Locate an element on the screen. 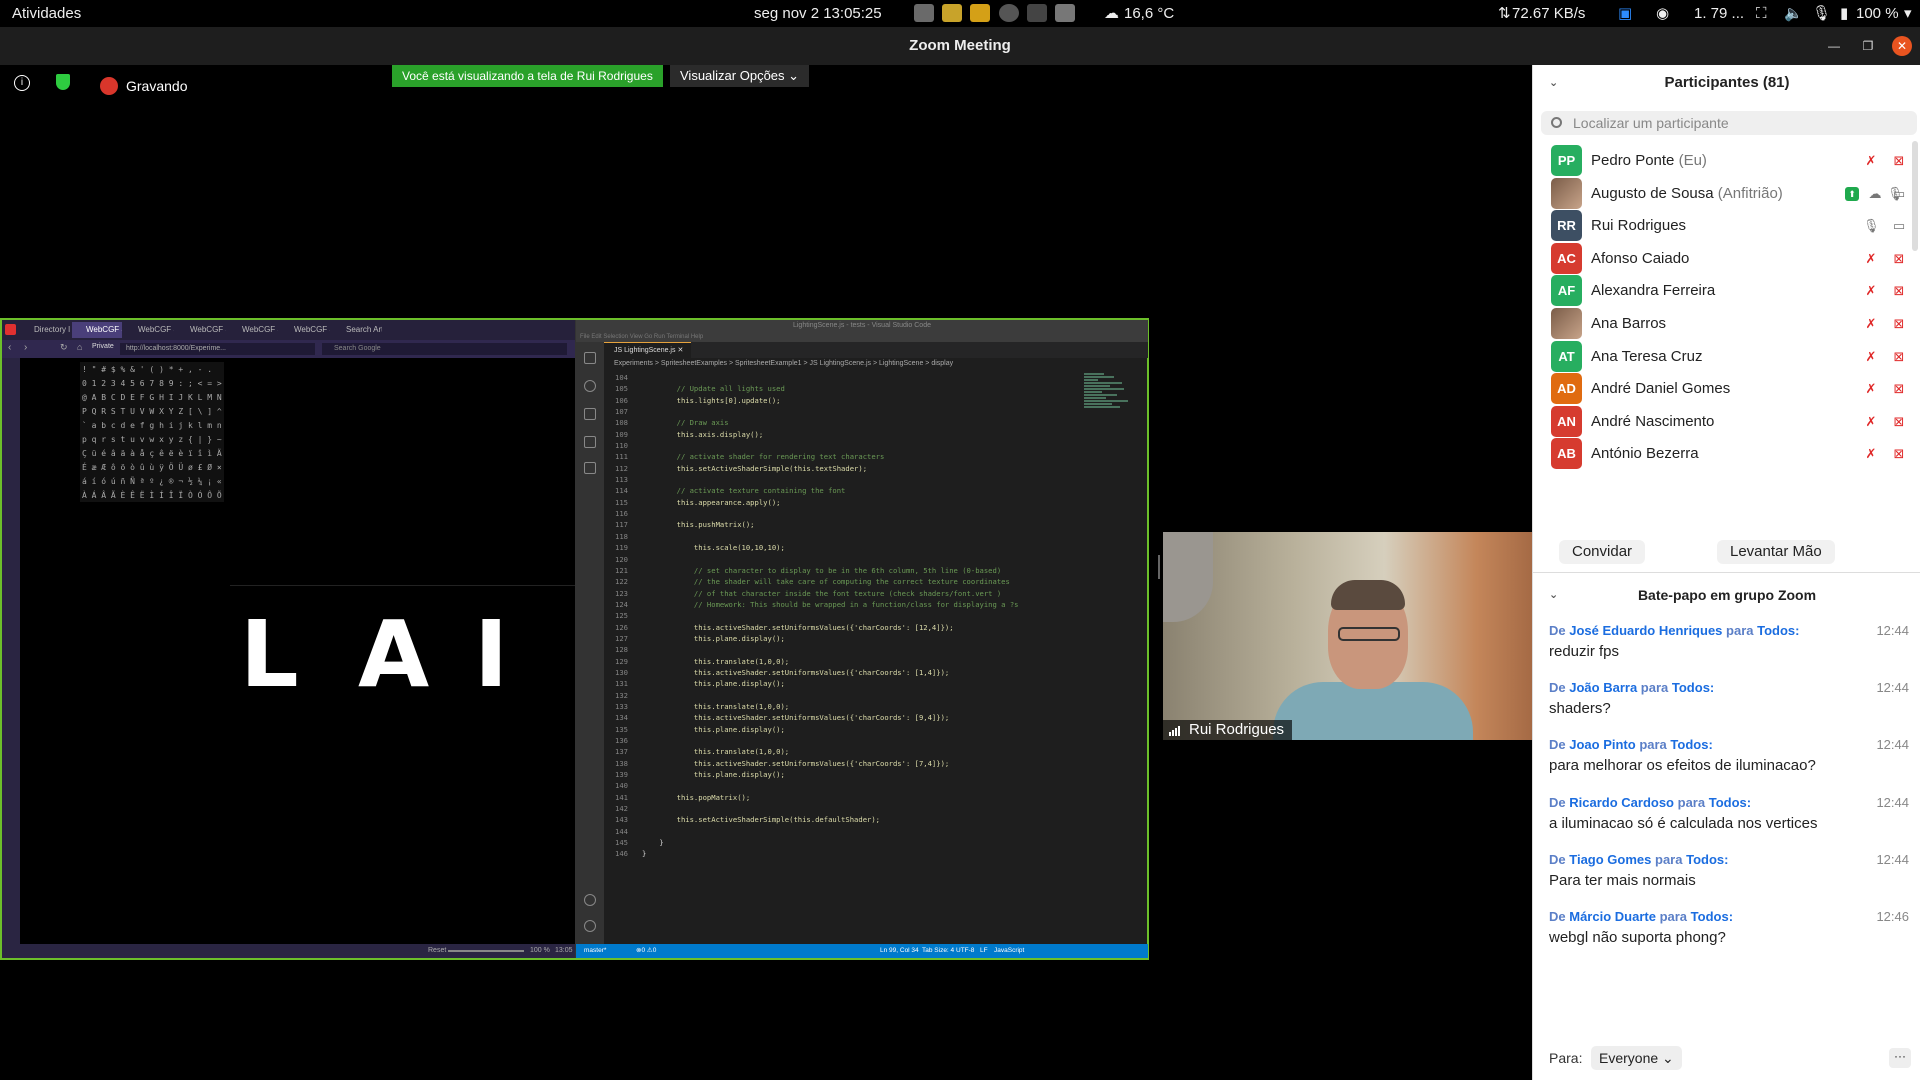 The width and height of the screenshot is (1920, 1080). clock: seg nov 2 13:05:25 is located at coordinates (818, 13).